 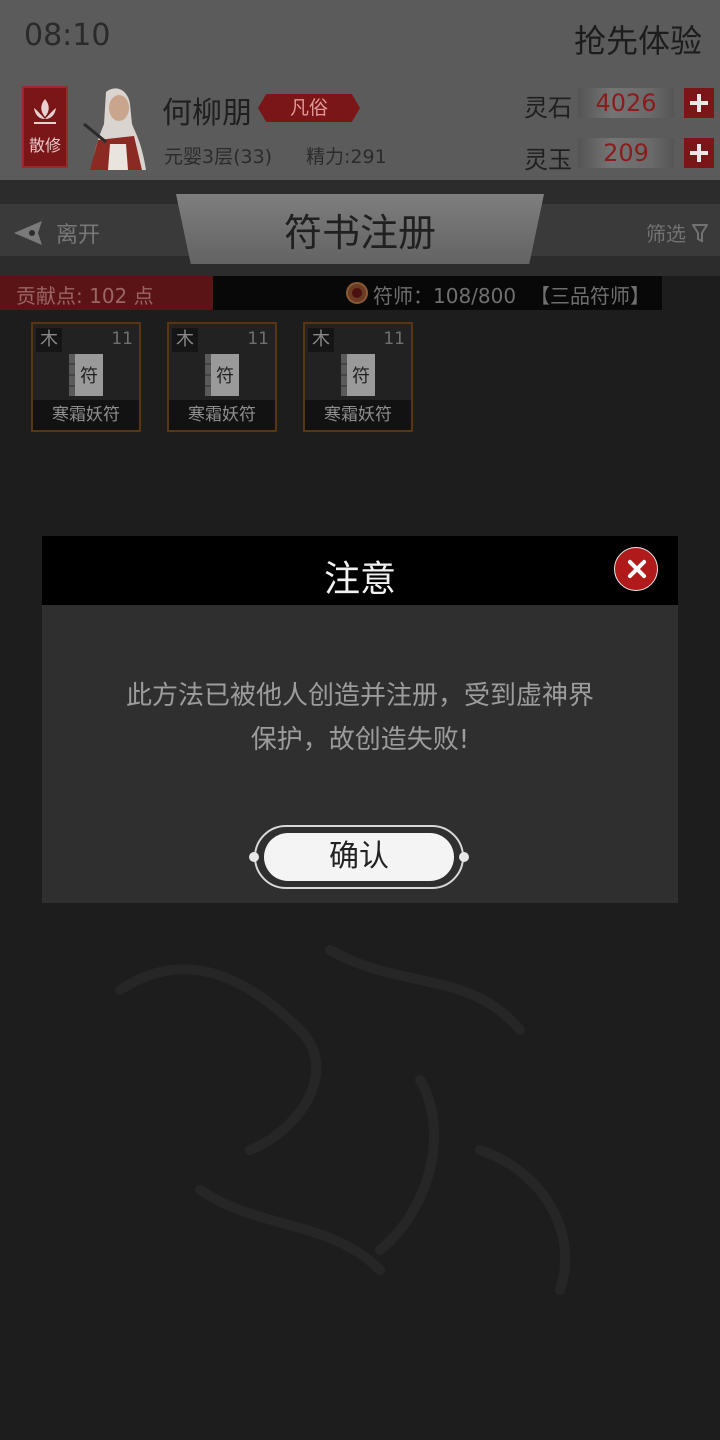 What do you see at coordinates (360, 129) in the screenshot?
I see `player-header: 散修 何柳朋 凡俗 元婴3层(33) 精力:291 灵石 4026 灵玉 209` at bounding box center [360, 129].